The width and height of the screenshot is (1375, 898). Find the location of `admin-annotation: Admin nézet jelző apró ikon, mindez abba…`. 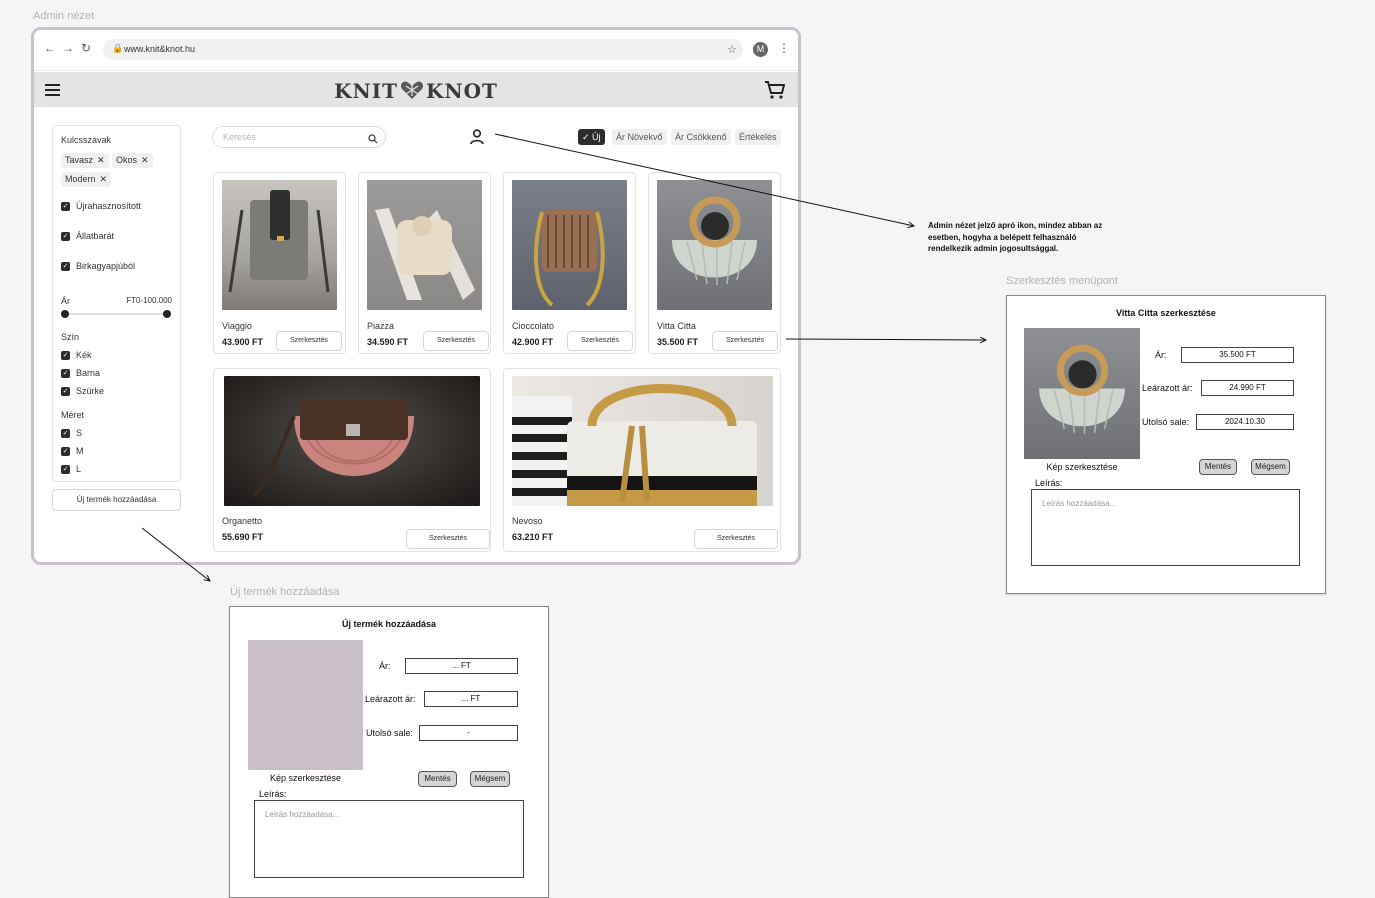

admin-annotation: Admin nézet jelző apró ikon, mindez abba… is located at coordinates (1015, 237).